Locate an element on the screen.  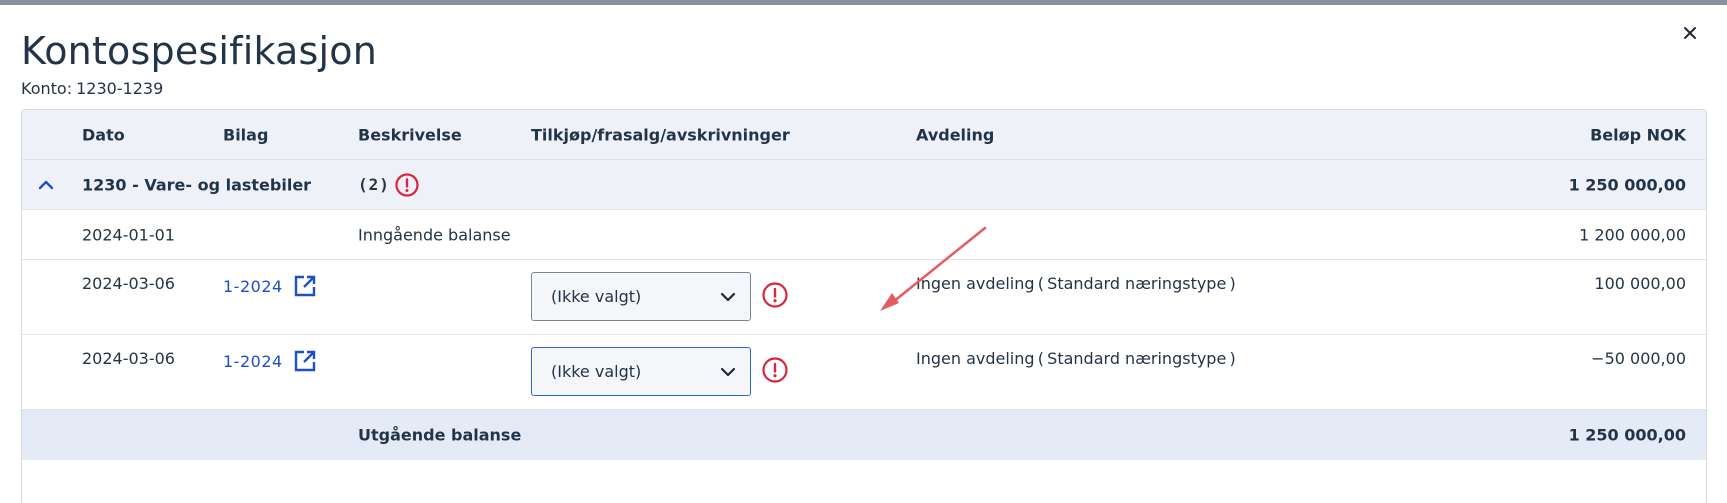
col-header-belop: Beløp NOK is located at coordinates (1638, 134).